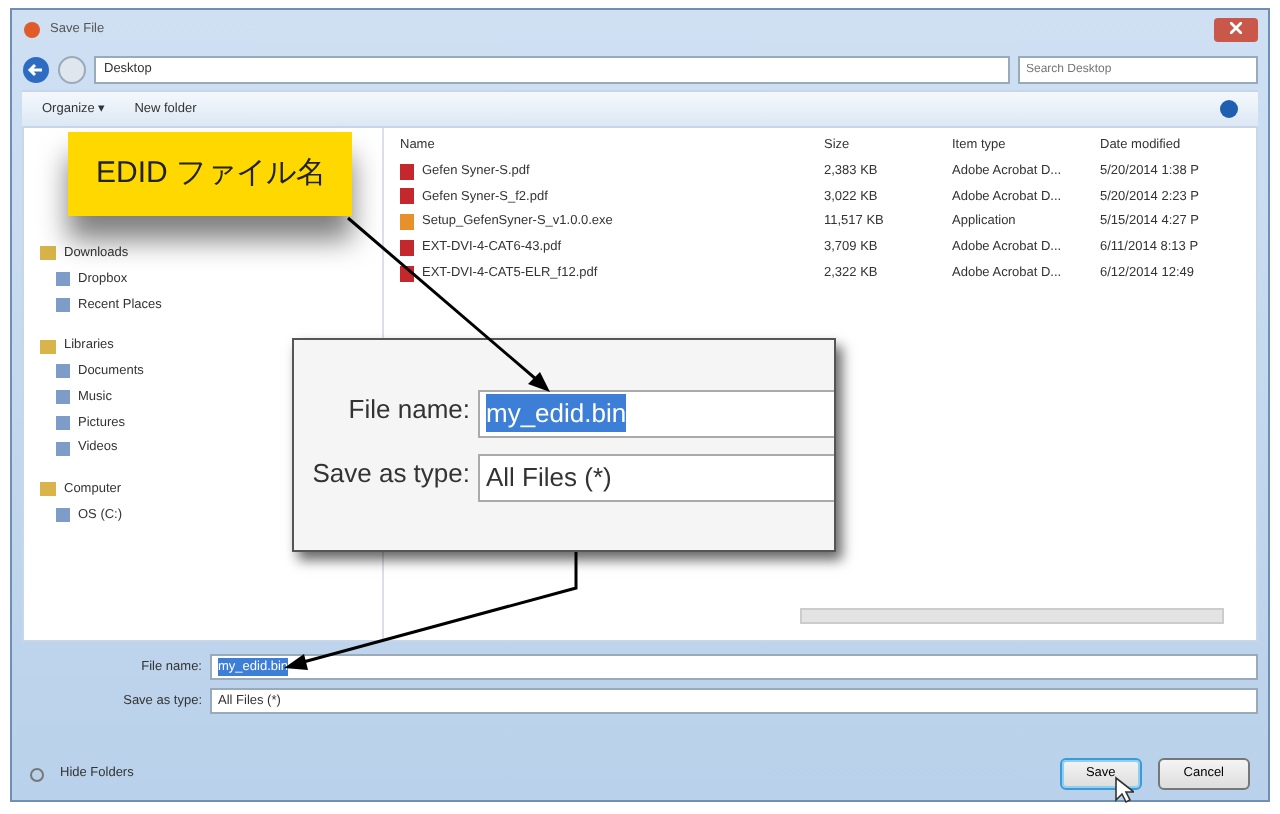  I want to click on cursor-icon, so click(1124, 790).